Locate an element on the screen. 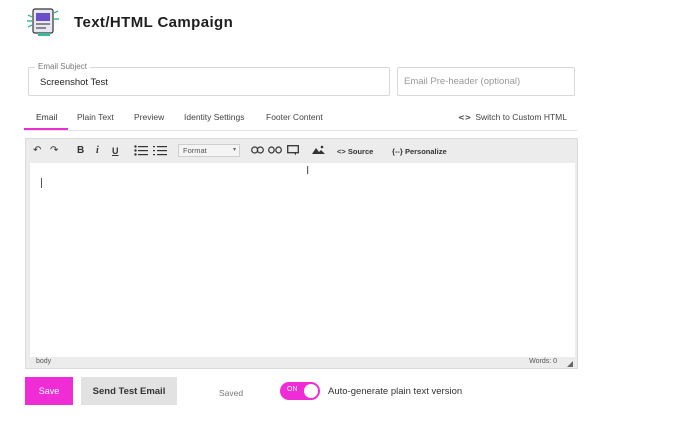 This screenshot has width=700, height=430. email-subject-field: Email Subject Screenshot Test is located at coordinates (209, 79).